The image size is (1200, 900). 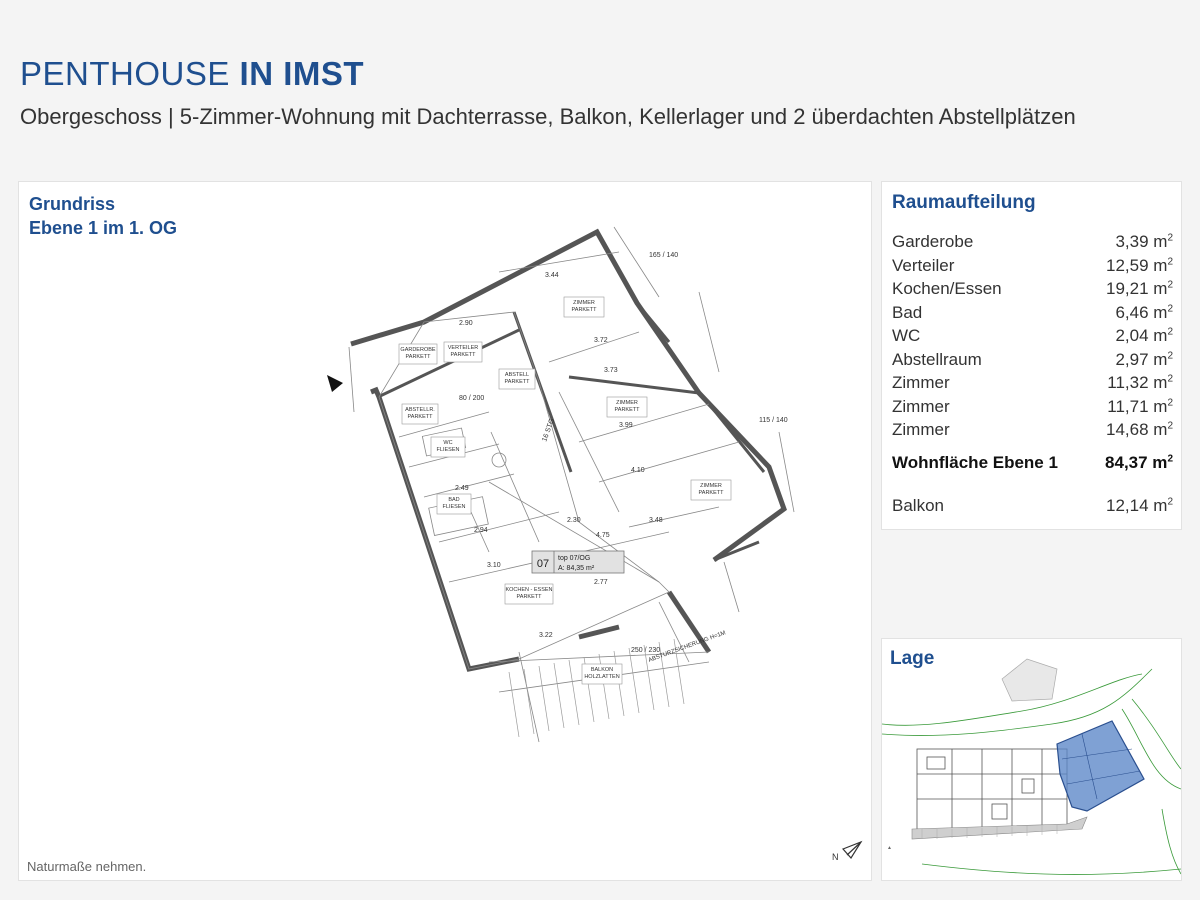 I want to click on dim-11: 2.77, so click(x=601, y=582).